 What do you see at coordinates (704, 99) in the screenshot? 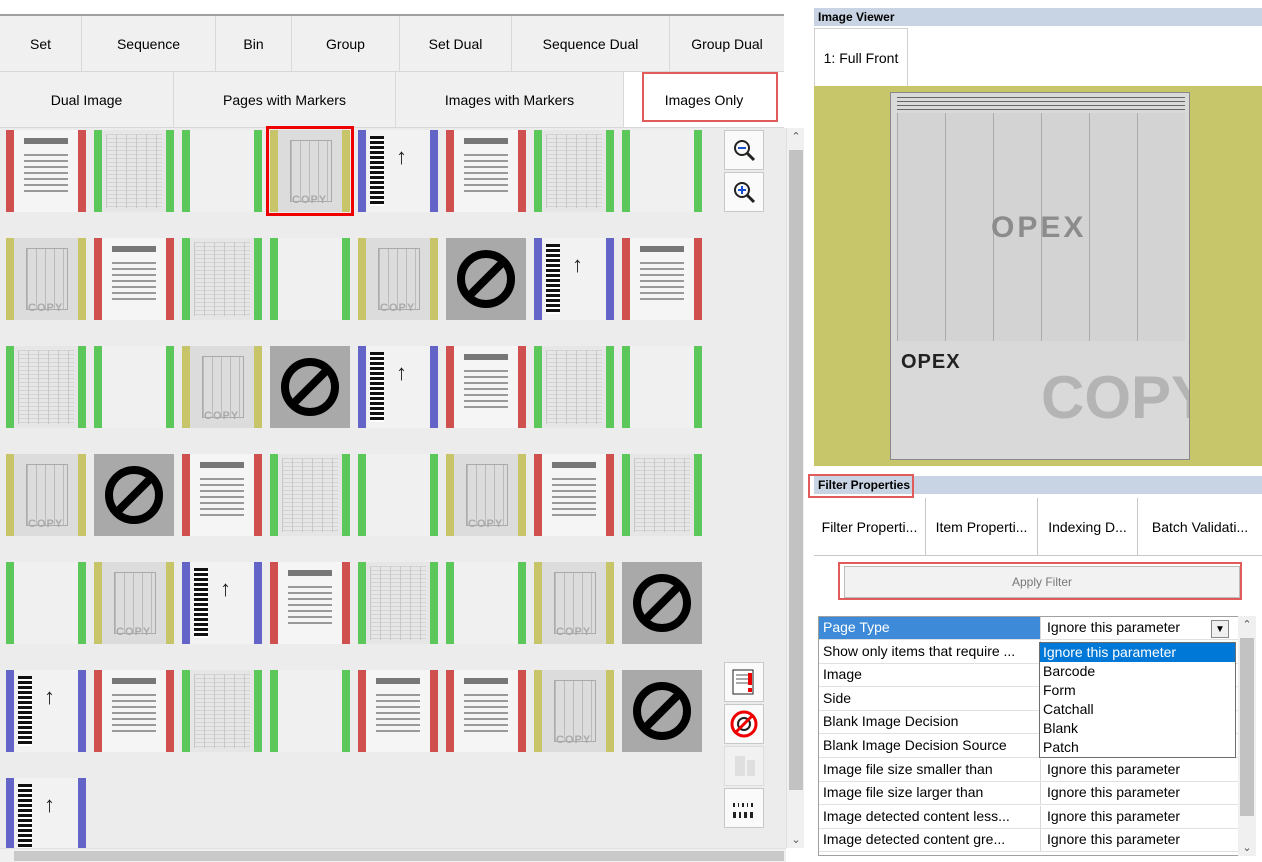
I see `tab-images-only: Images Only` at bounding box center [704, 99].